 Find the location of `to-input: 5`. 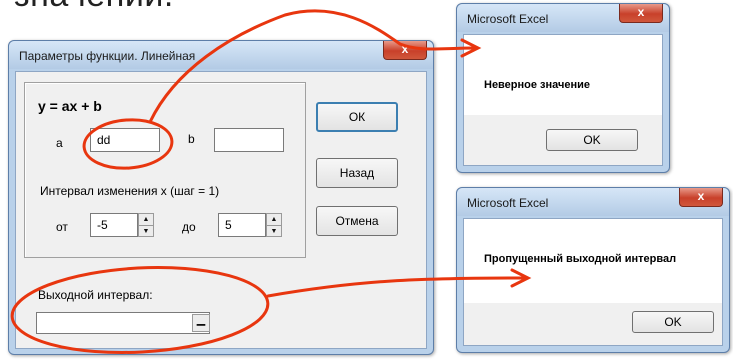

to-input: 5 is located at coordinates (242, 225).